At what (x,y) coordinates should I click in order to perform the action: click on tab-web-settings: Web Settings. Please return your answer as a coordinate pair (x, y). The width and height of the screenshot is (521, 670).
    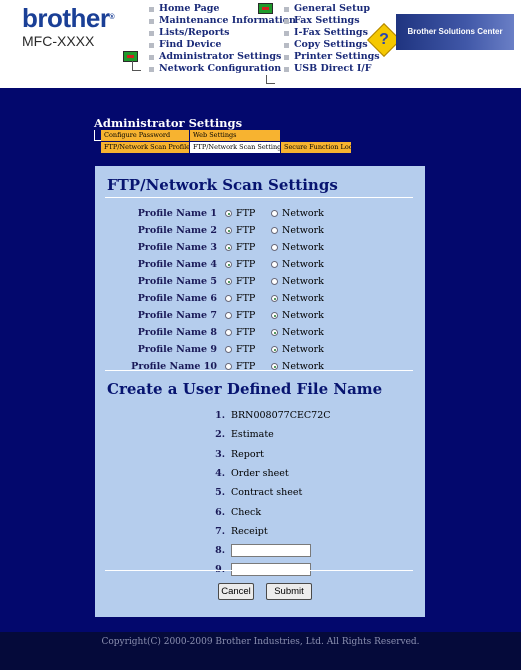
    Looking at the image, I should click on (235, 135).